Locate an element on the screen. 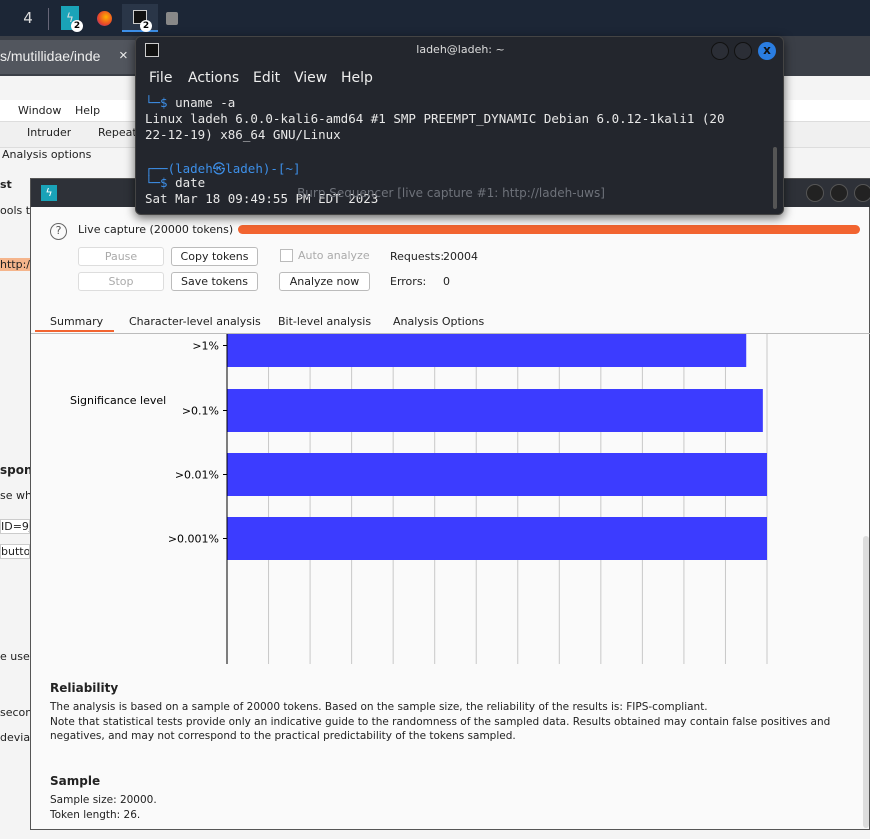  sample-heading: Sample is located at coordinates (75, 781).